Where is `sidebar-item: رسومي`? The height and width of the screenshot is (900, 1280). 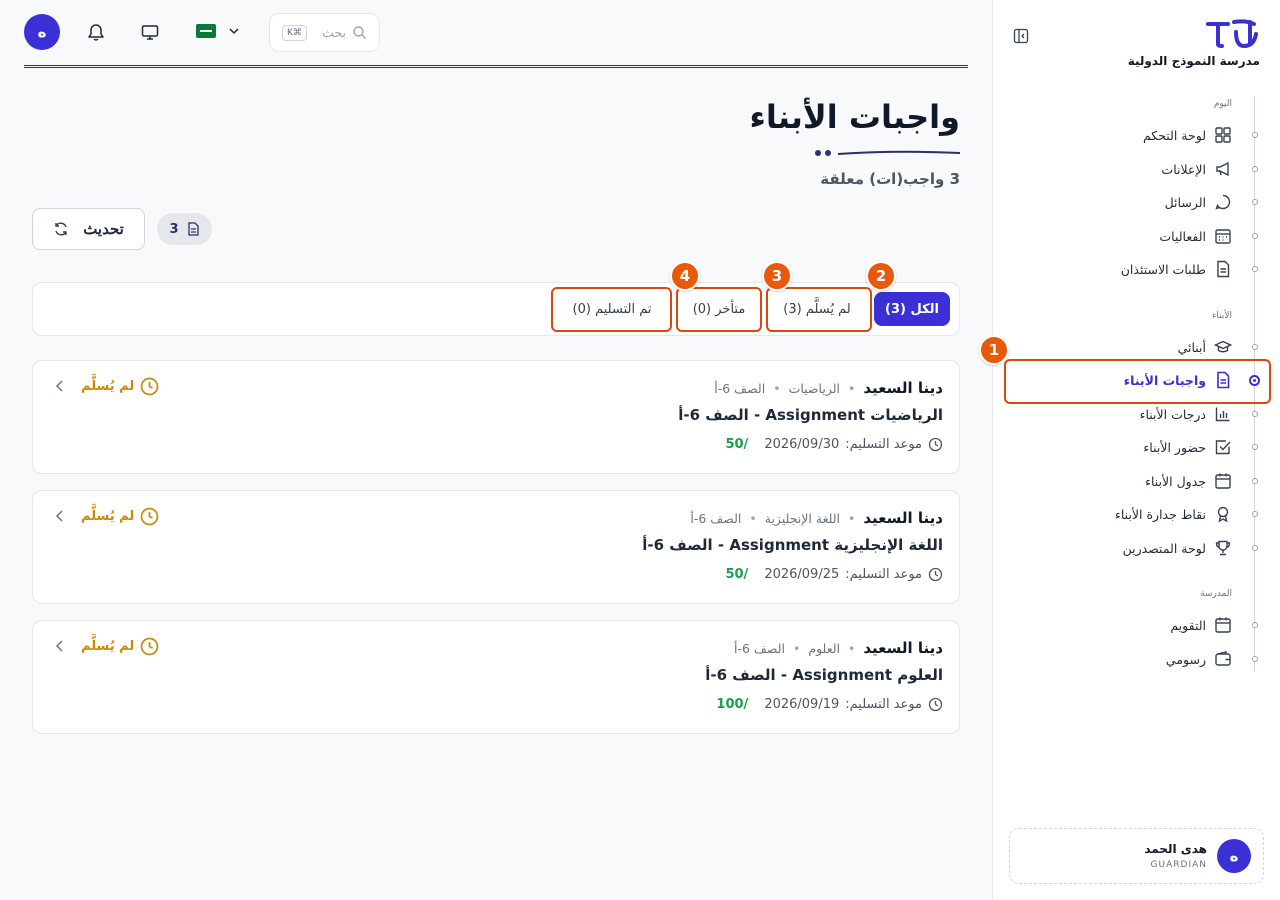 sidebar-item: رسومي is located at coordinates (1146, 659).